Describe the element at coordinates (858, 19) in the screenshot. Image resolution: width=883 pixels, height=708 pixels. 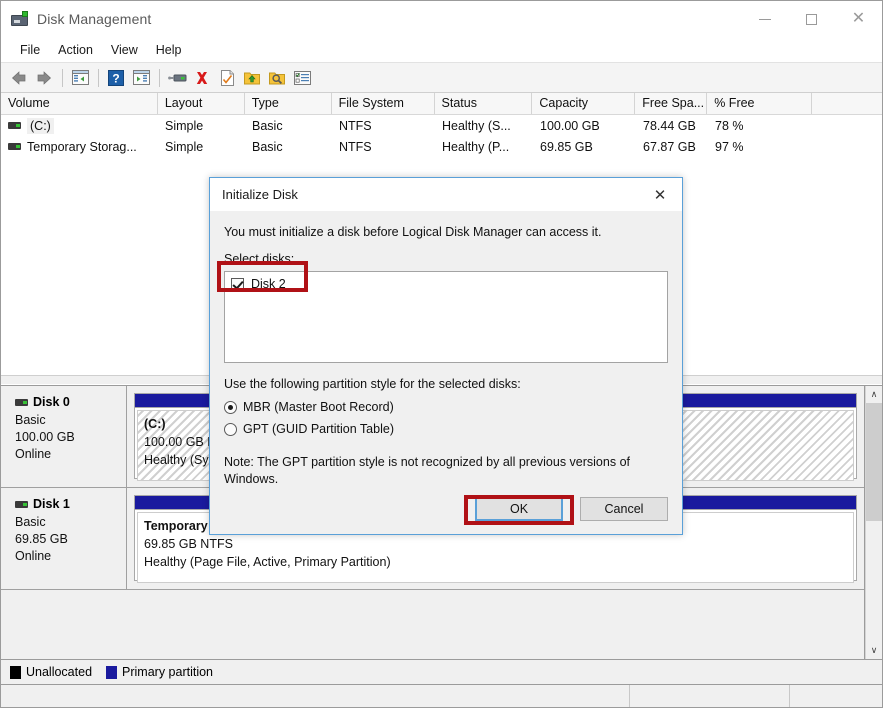
I see `close-button: ✕` at that location.